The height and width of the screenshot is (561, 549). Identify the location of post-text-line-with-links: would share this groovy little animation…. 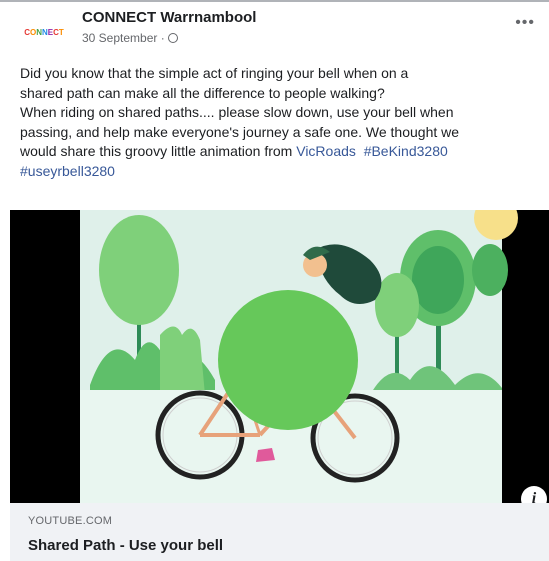
(283, 152).